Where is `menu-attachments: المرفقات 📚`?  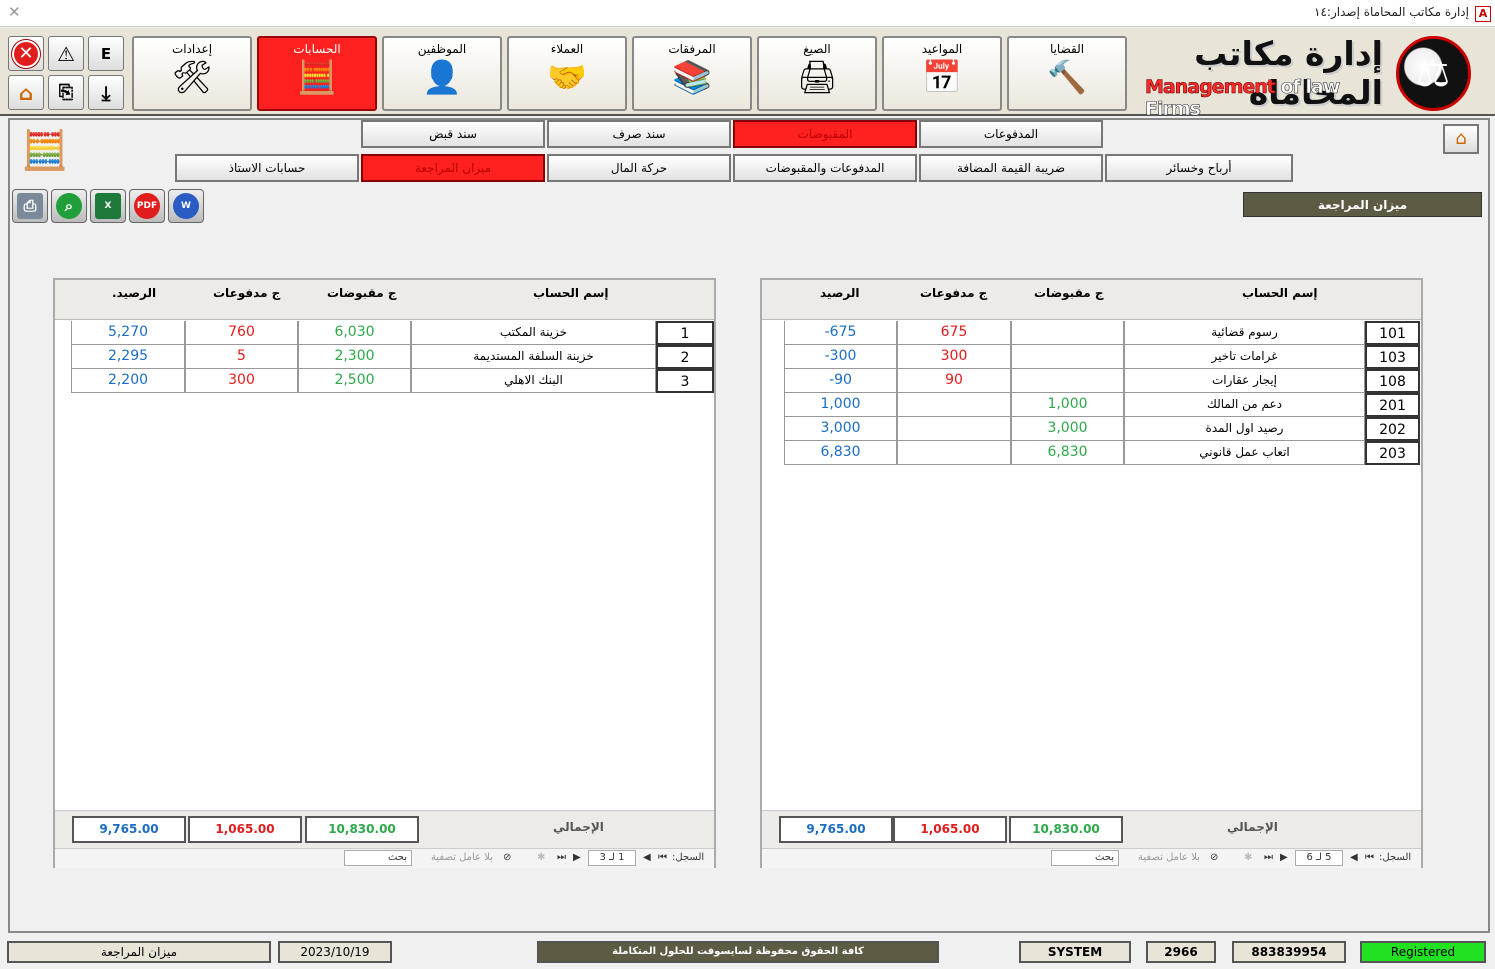 menu-attachments: المرفقات 📚 is located at coordinates (692, 73).